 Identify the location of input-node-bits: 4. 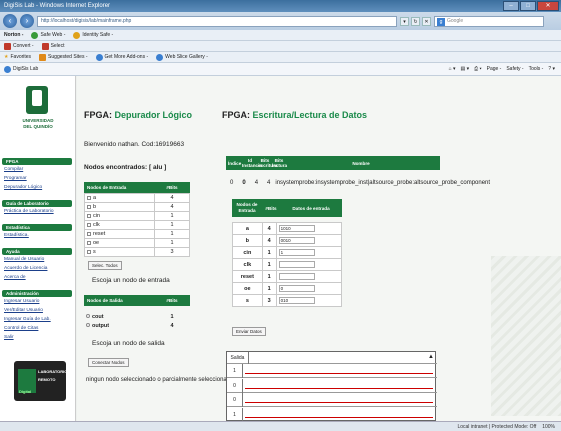
(172, 207).